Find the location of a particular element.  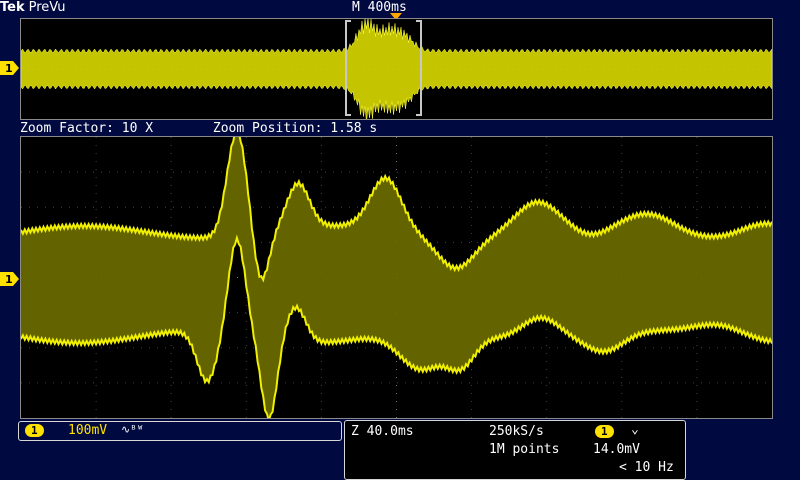

brand-label: Tek PreVu is located at coordinates (33, 7).